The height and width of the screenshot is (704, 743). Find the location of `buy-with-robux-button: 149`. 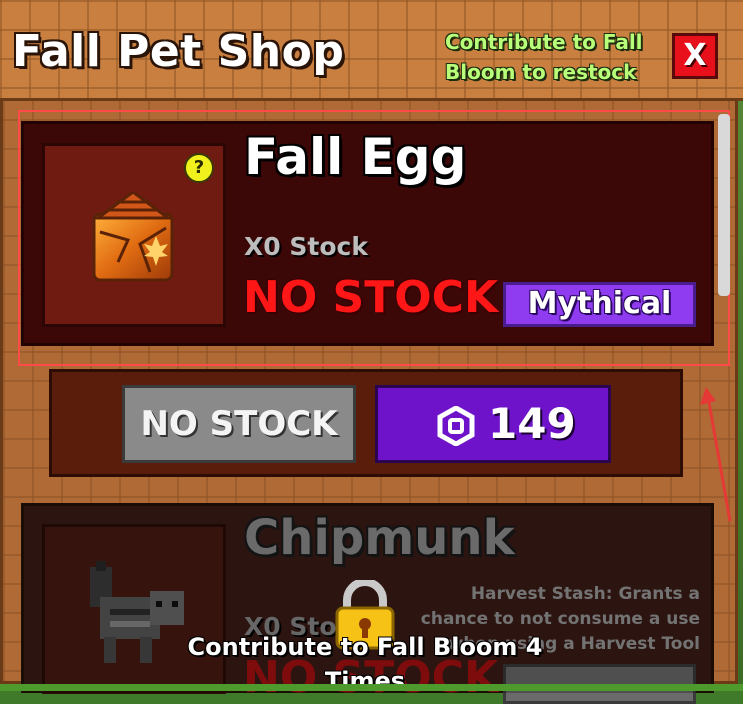

buy-with-robux-button: 149 is located at coordinates (493, 424).